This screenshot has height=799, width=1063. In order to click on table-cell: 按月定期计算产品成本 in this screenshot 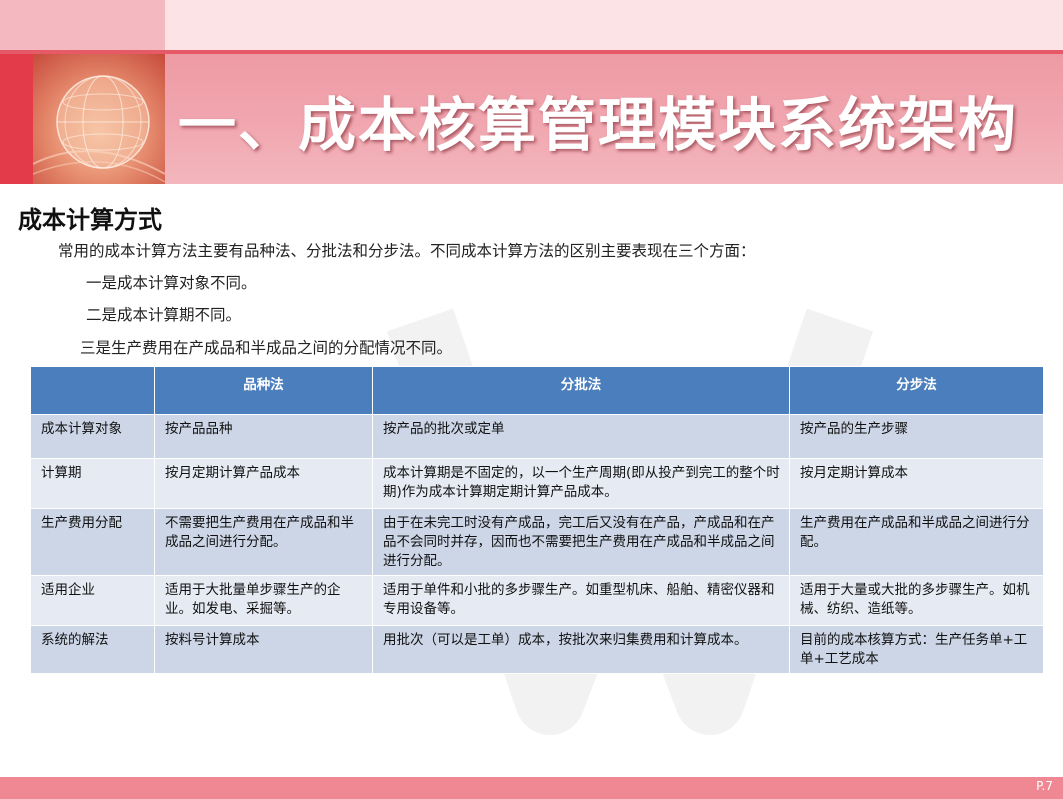, I will do `click(263, 483)`.